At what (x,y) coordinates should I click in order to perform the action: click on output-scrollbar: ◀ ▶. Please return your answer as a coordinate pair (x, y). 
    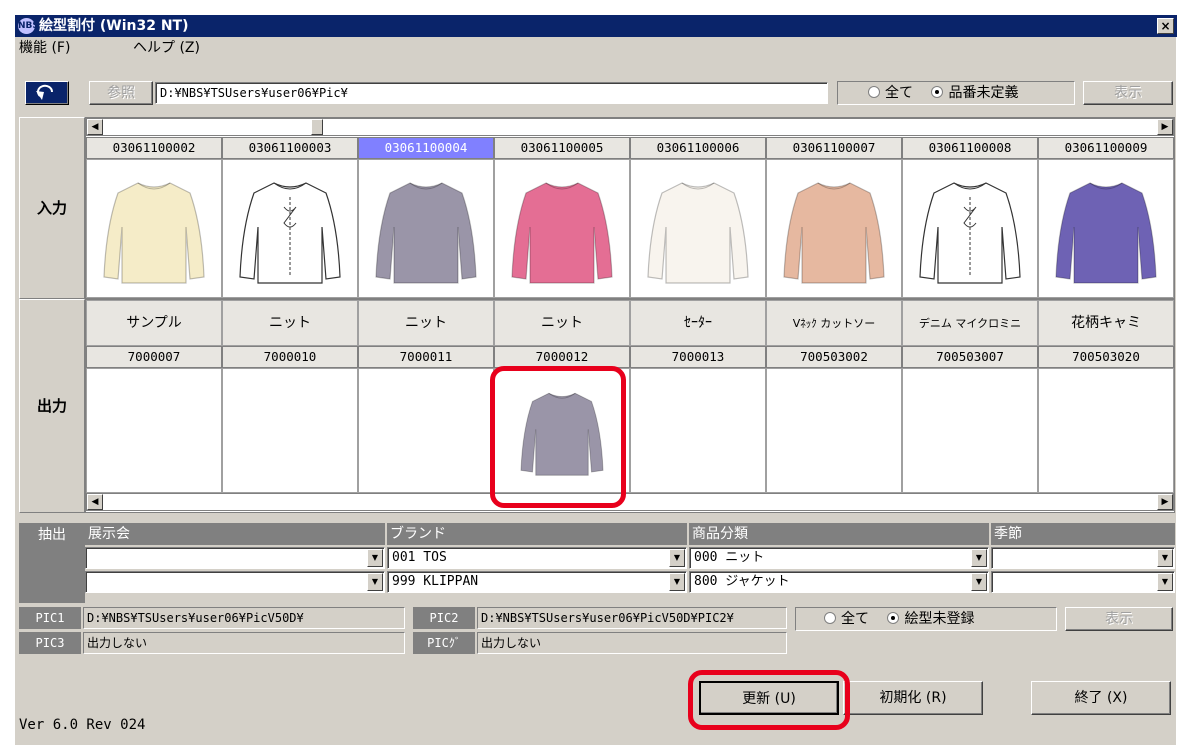
    Looking at the image, I should click on (630, 502).